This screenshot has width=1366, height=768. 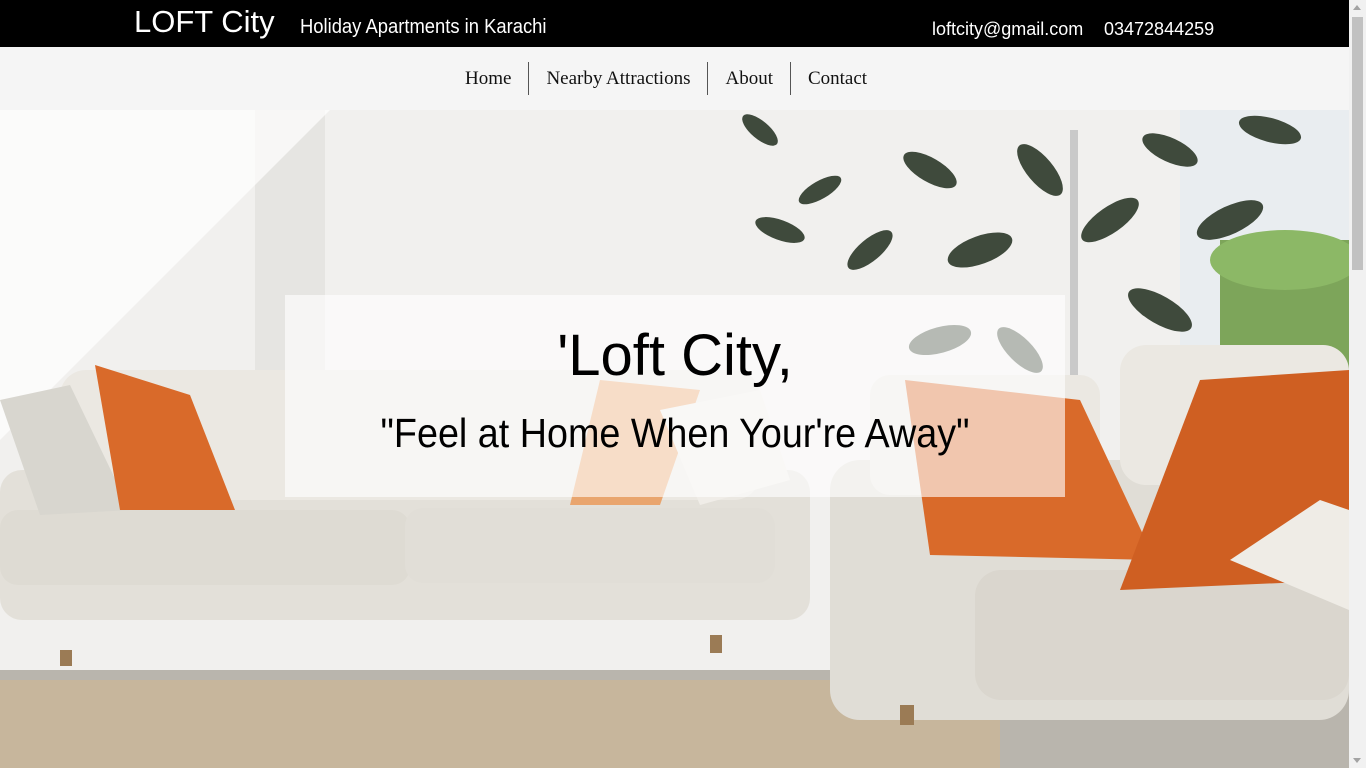 What do you see at coordinates (1357, 143) in the screenshot?
I see `scrollbar-thumb` at bounding box center [1357, 143].